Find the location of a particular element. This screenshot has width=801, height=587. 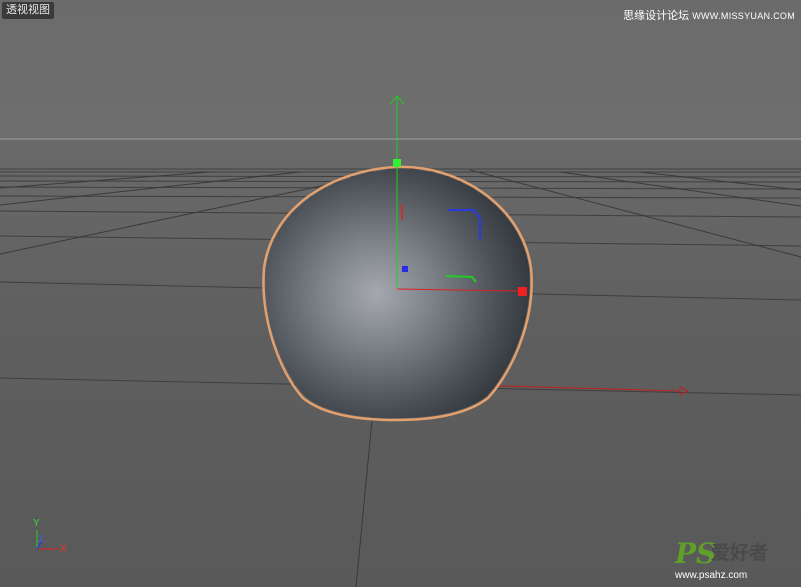

gizmo-x-handle is located at coordinates (522, 291).